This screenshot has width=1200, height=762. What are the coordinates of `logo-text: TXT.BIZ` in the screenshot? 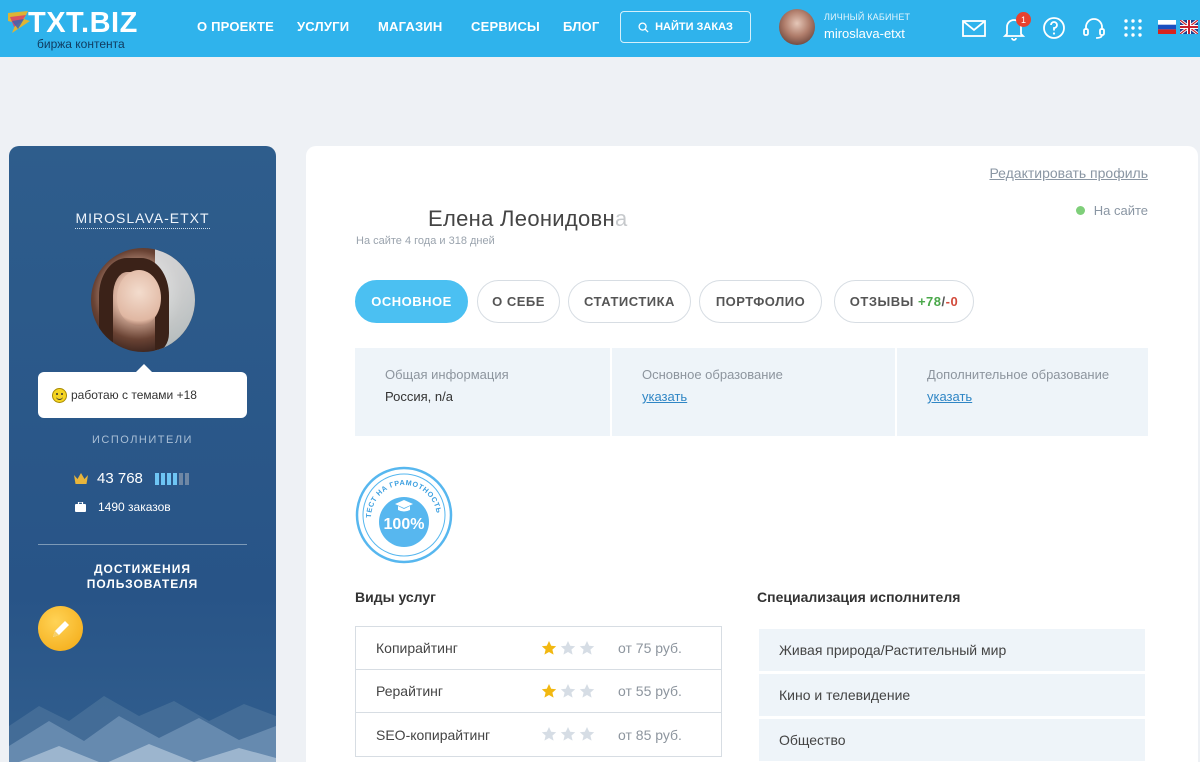 It's located at (83, 23).